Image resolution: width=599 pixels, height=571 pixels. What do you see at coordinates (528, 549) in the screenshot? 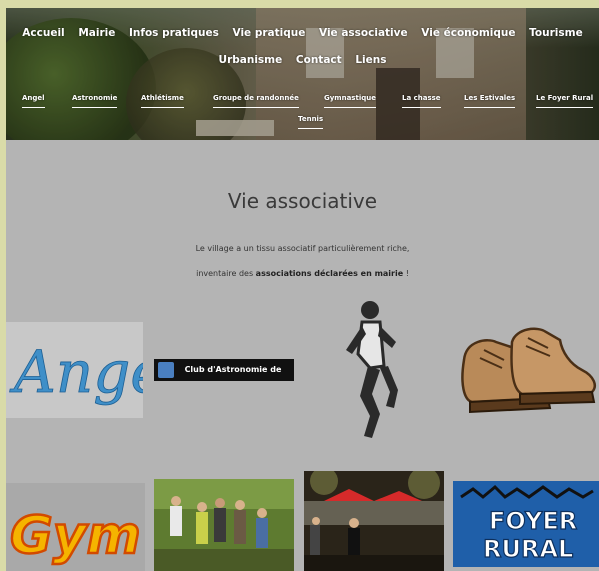
I see `foyer-logo-line-2: RURAL` at bounding box center [528, 549].